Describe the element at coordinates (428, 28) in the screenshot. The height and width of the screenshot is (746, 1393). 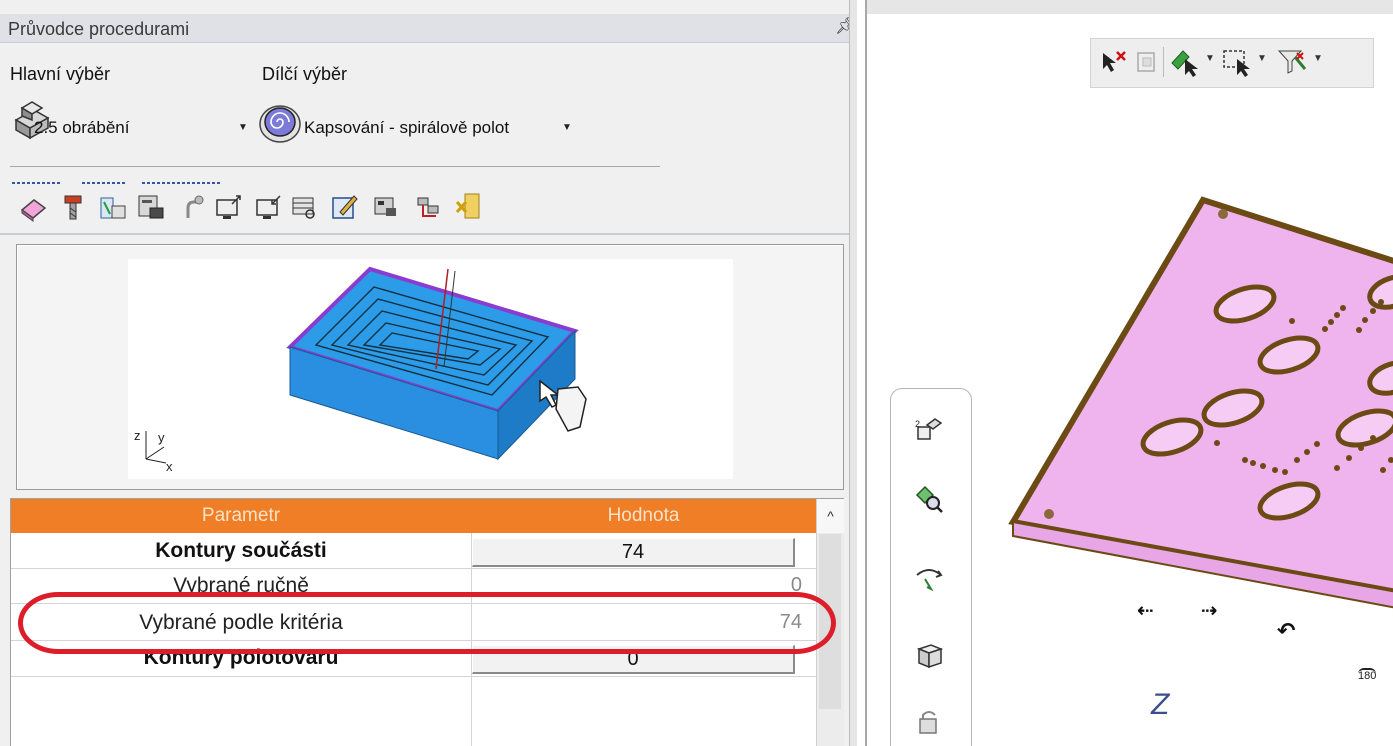
I see `panel-title-bar: Průvodce procedurami 📌︎` at that location.